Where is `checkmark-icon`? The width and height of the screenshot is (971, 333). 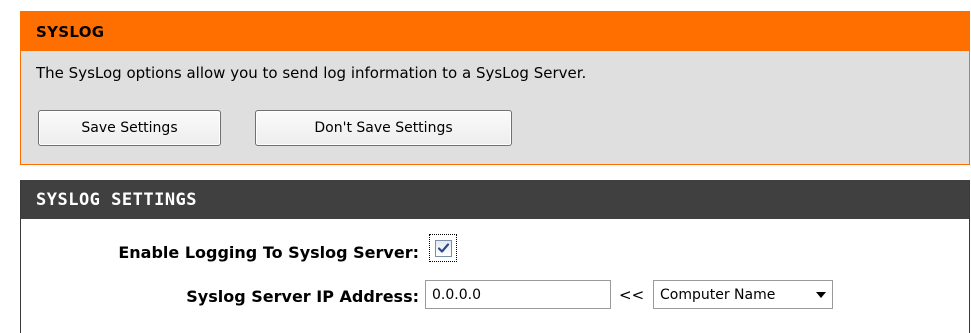 checkmark-icon is located at coordinates (443, 247).